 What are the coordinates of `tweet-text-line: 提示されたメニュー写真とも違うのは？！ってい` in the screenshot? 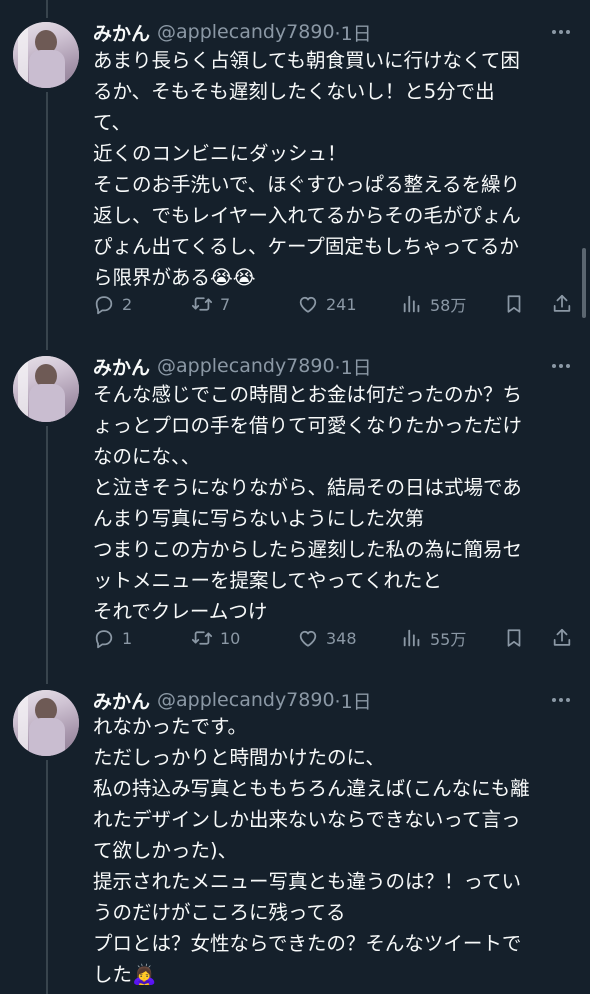 It's located at (307, 881).